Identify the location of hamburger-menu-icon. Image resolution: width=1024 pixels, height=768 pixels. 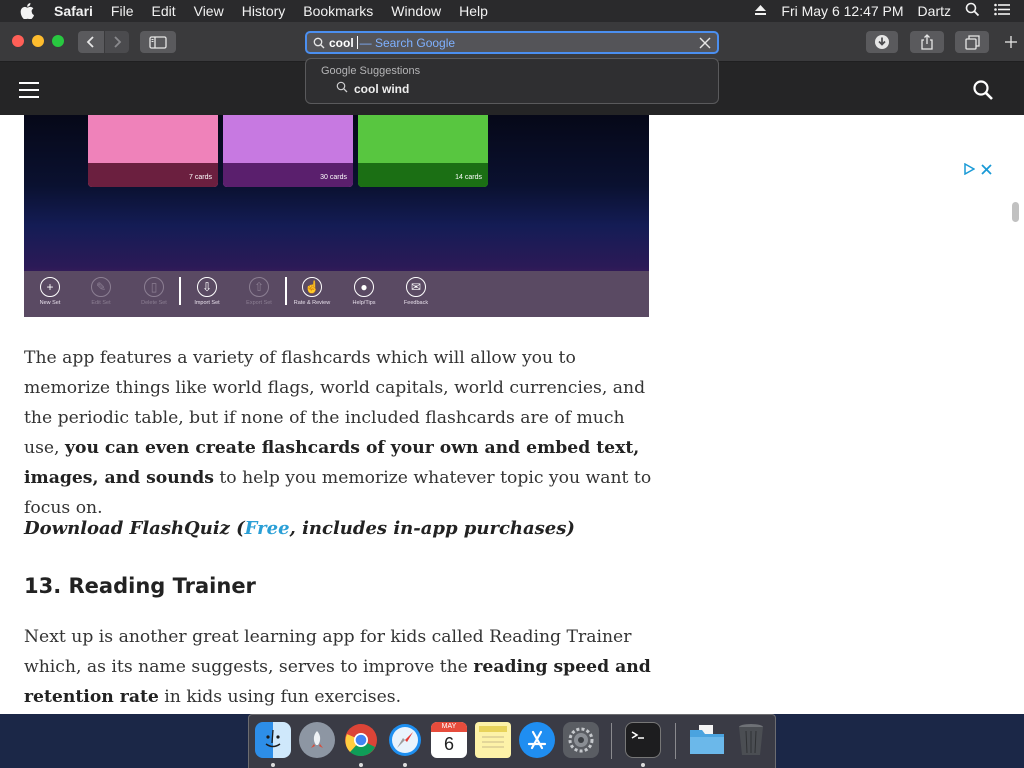
(29, 90).